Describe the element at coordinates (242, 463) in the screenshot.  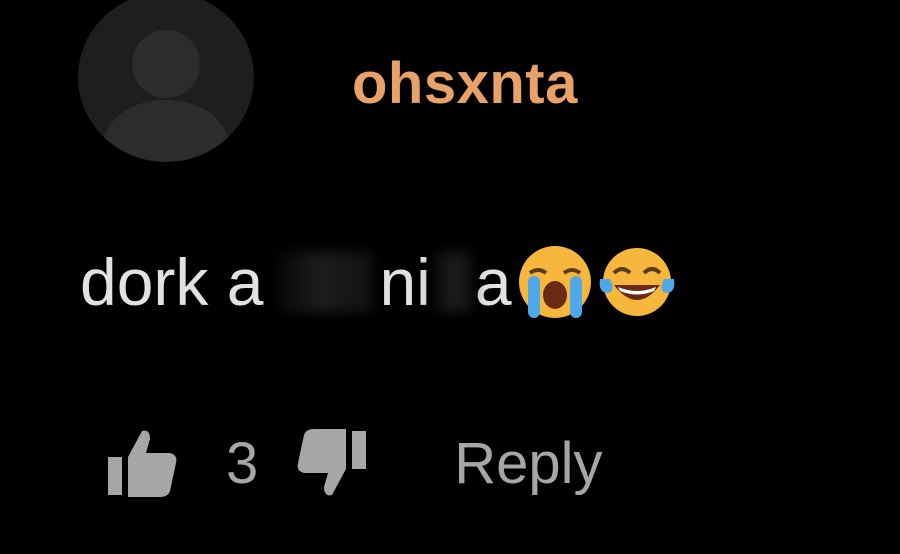
I see `like-count: 3` at that location.